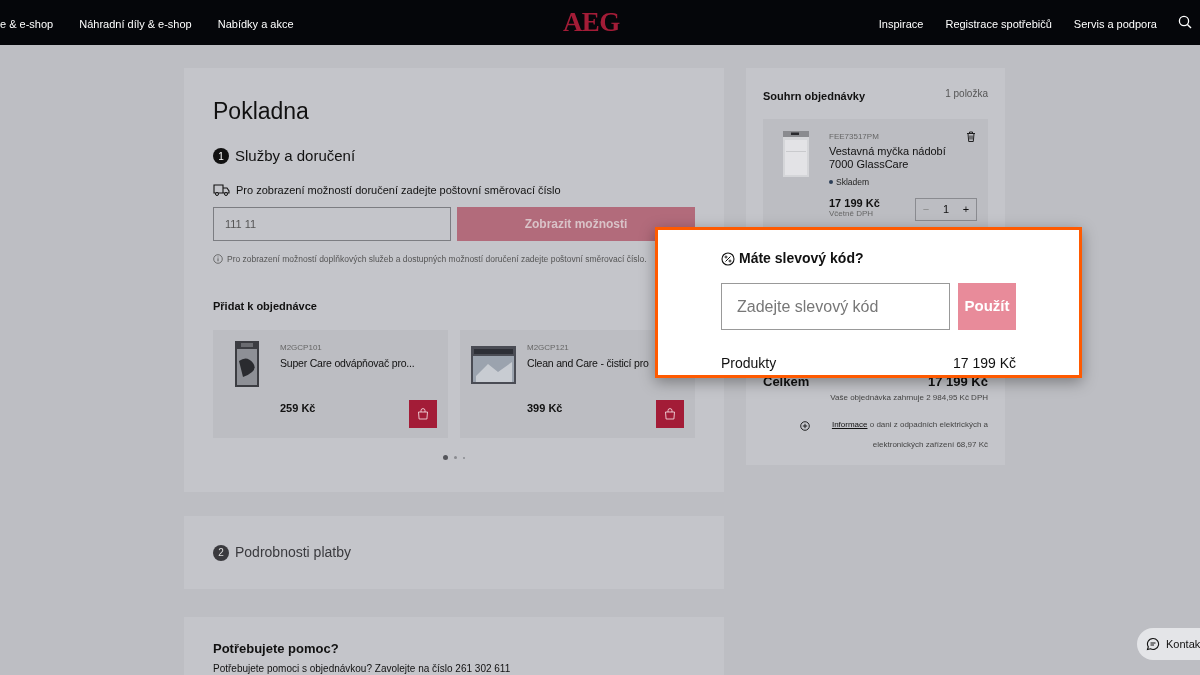 The height and width of the screenshot is (675, 1200). I want to click on page-title: Pokladna, so click(261, 111).